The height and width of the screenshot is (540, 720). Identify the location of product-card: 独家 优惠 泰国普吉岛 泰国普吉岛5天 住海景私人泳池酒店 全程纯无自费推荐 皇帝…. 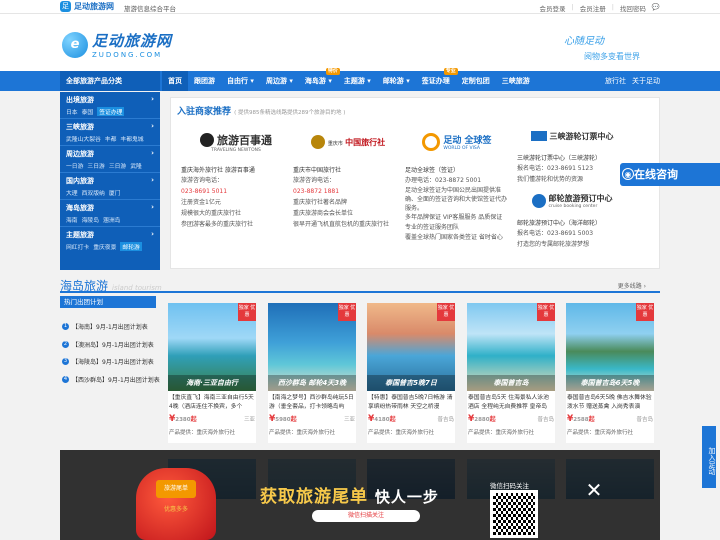
(511, 373).